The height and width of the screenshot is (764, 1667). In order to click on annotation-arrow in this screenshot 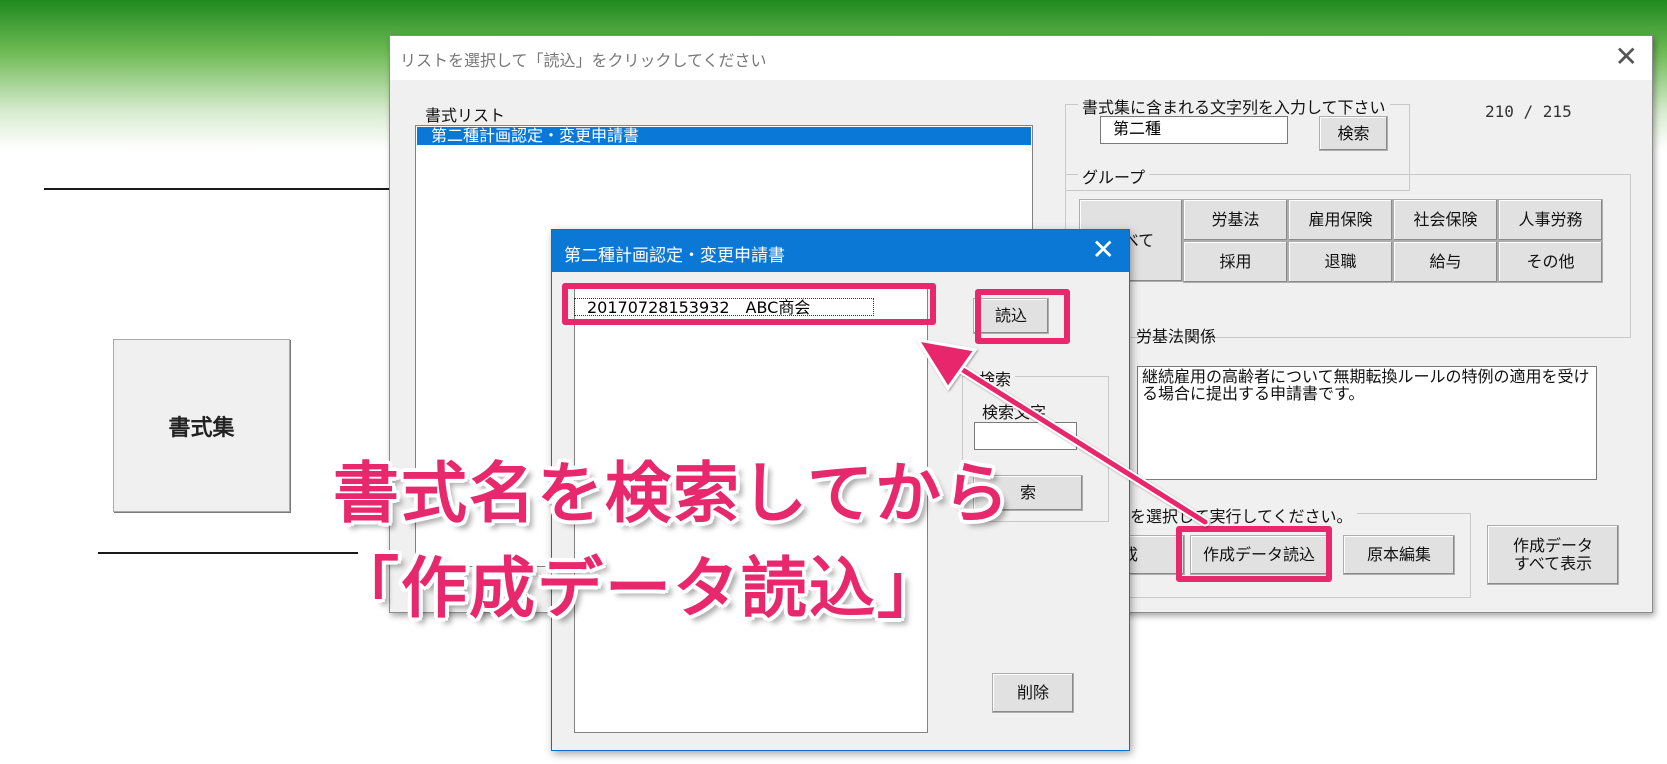, I will do `click(1062, 432)`.